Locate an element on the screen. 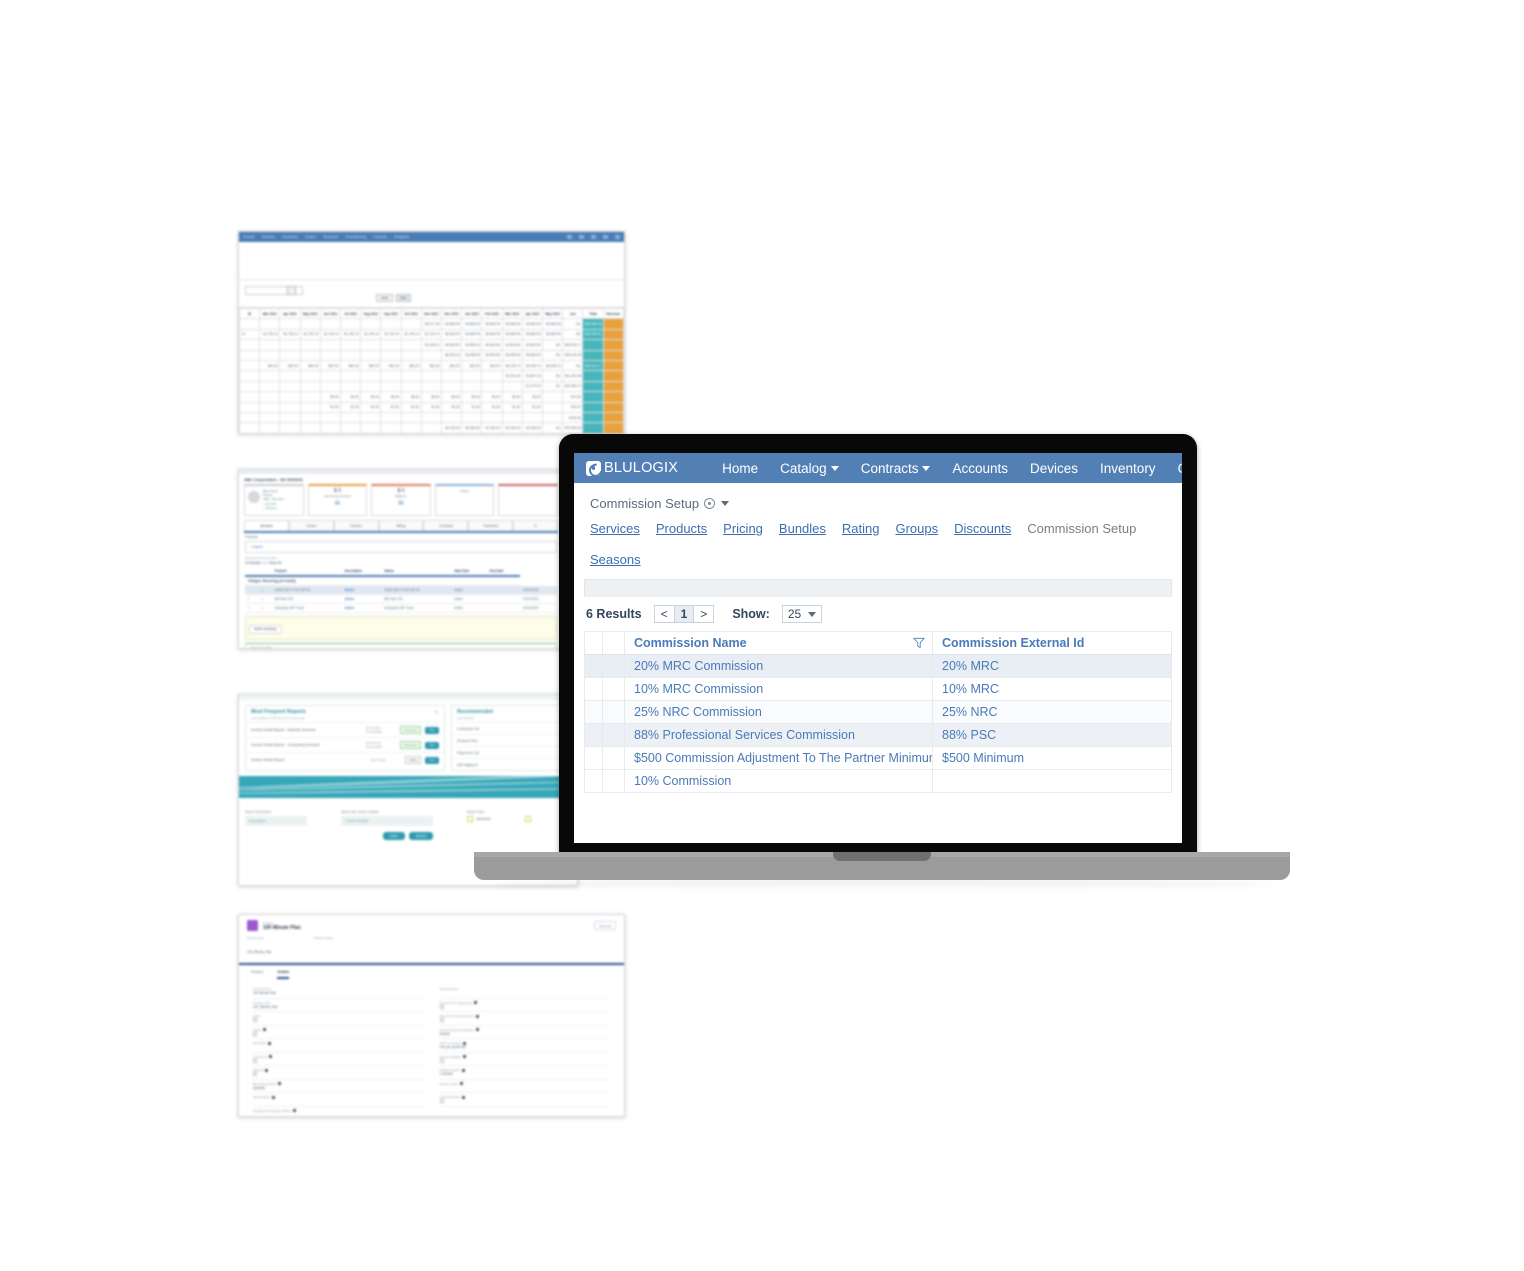  search-column-header-input: Column Header is located at coordinates (387, 821).